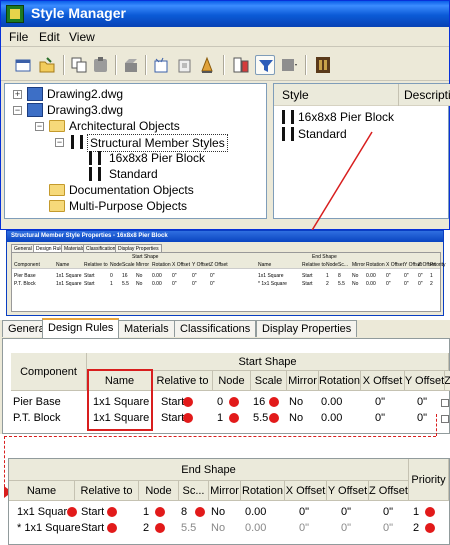 The width and height of the screenshot is (450, 545). What do you see at coordinates (207, 65) in the screenshot?
I see `toggle-icon` at bounding box center [207, 65].